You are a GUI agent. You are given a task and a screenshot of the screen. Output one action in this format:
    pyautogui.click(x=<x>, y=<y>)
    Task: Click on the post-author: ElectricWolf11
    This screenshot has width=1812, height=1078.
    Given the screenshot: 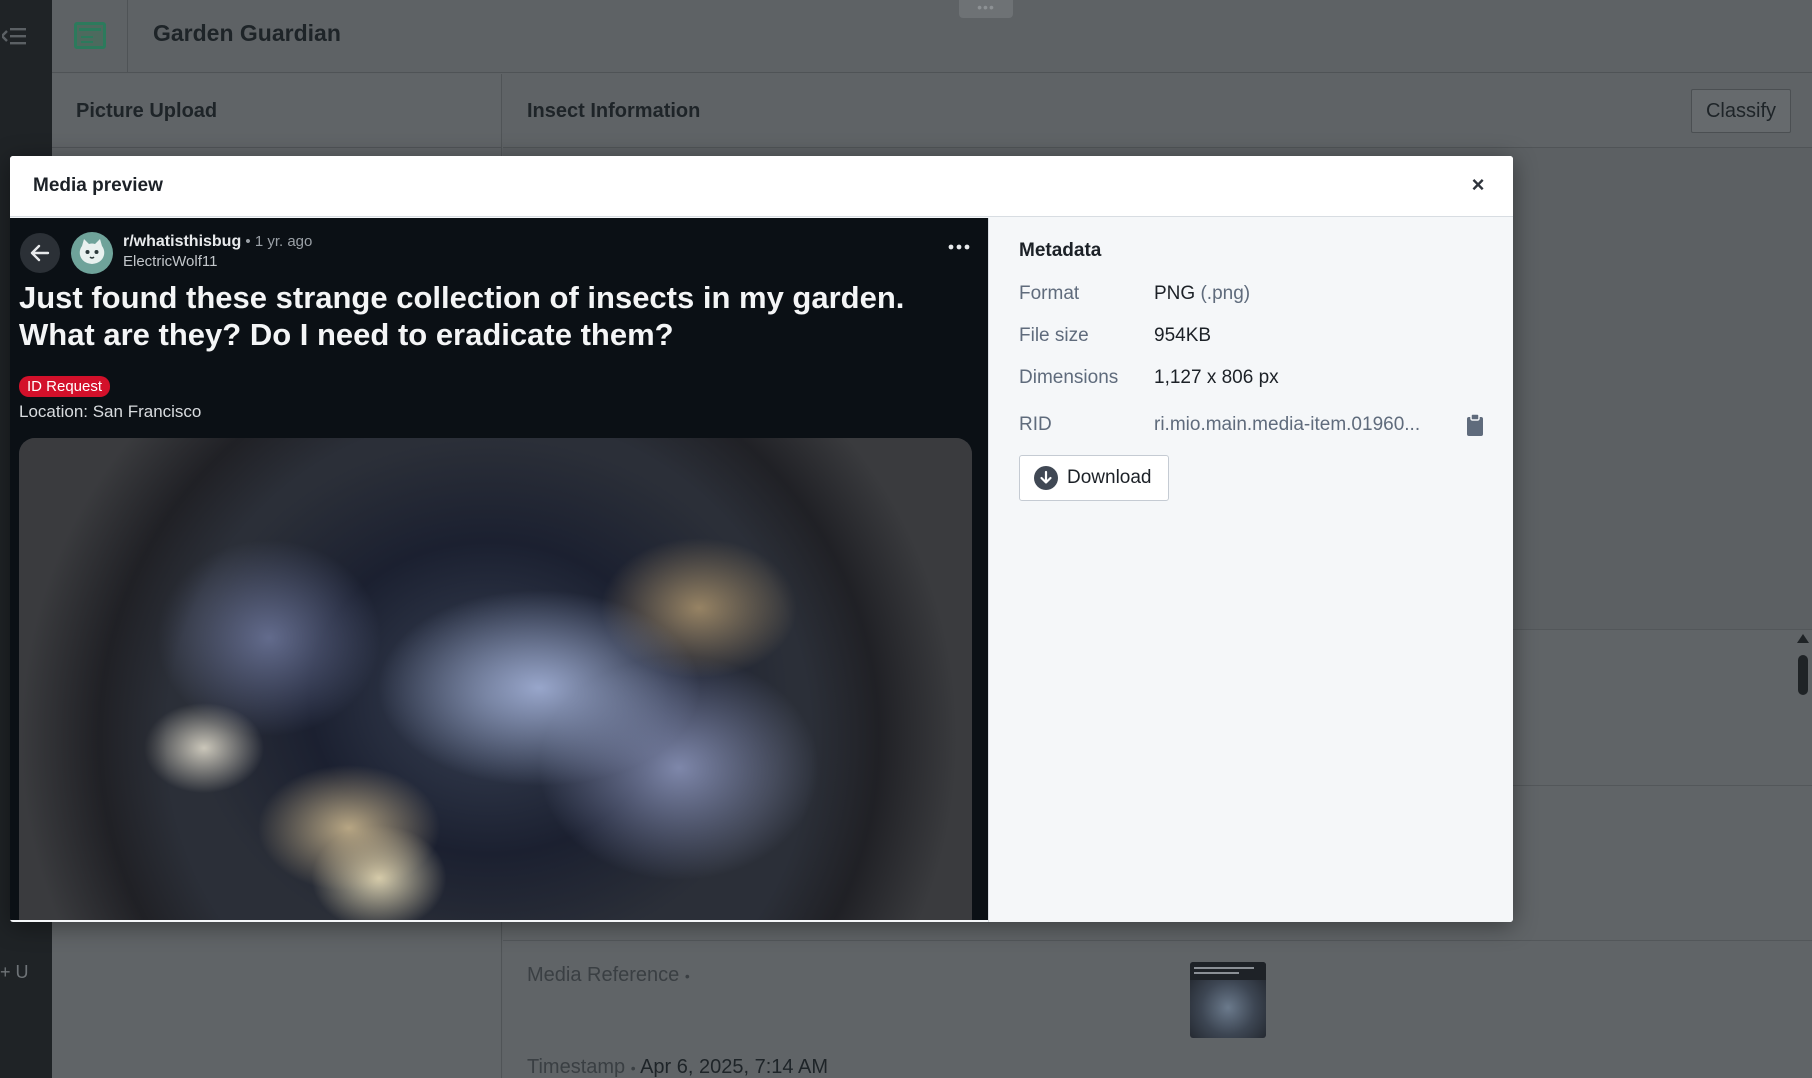 What is the action you would take?
    pyautogui.click(x=170, y=261)
    